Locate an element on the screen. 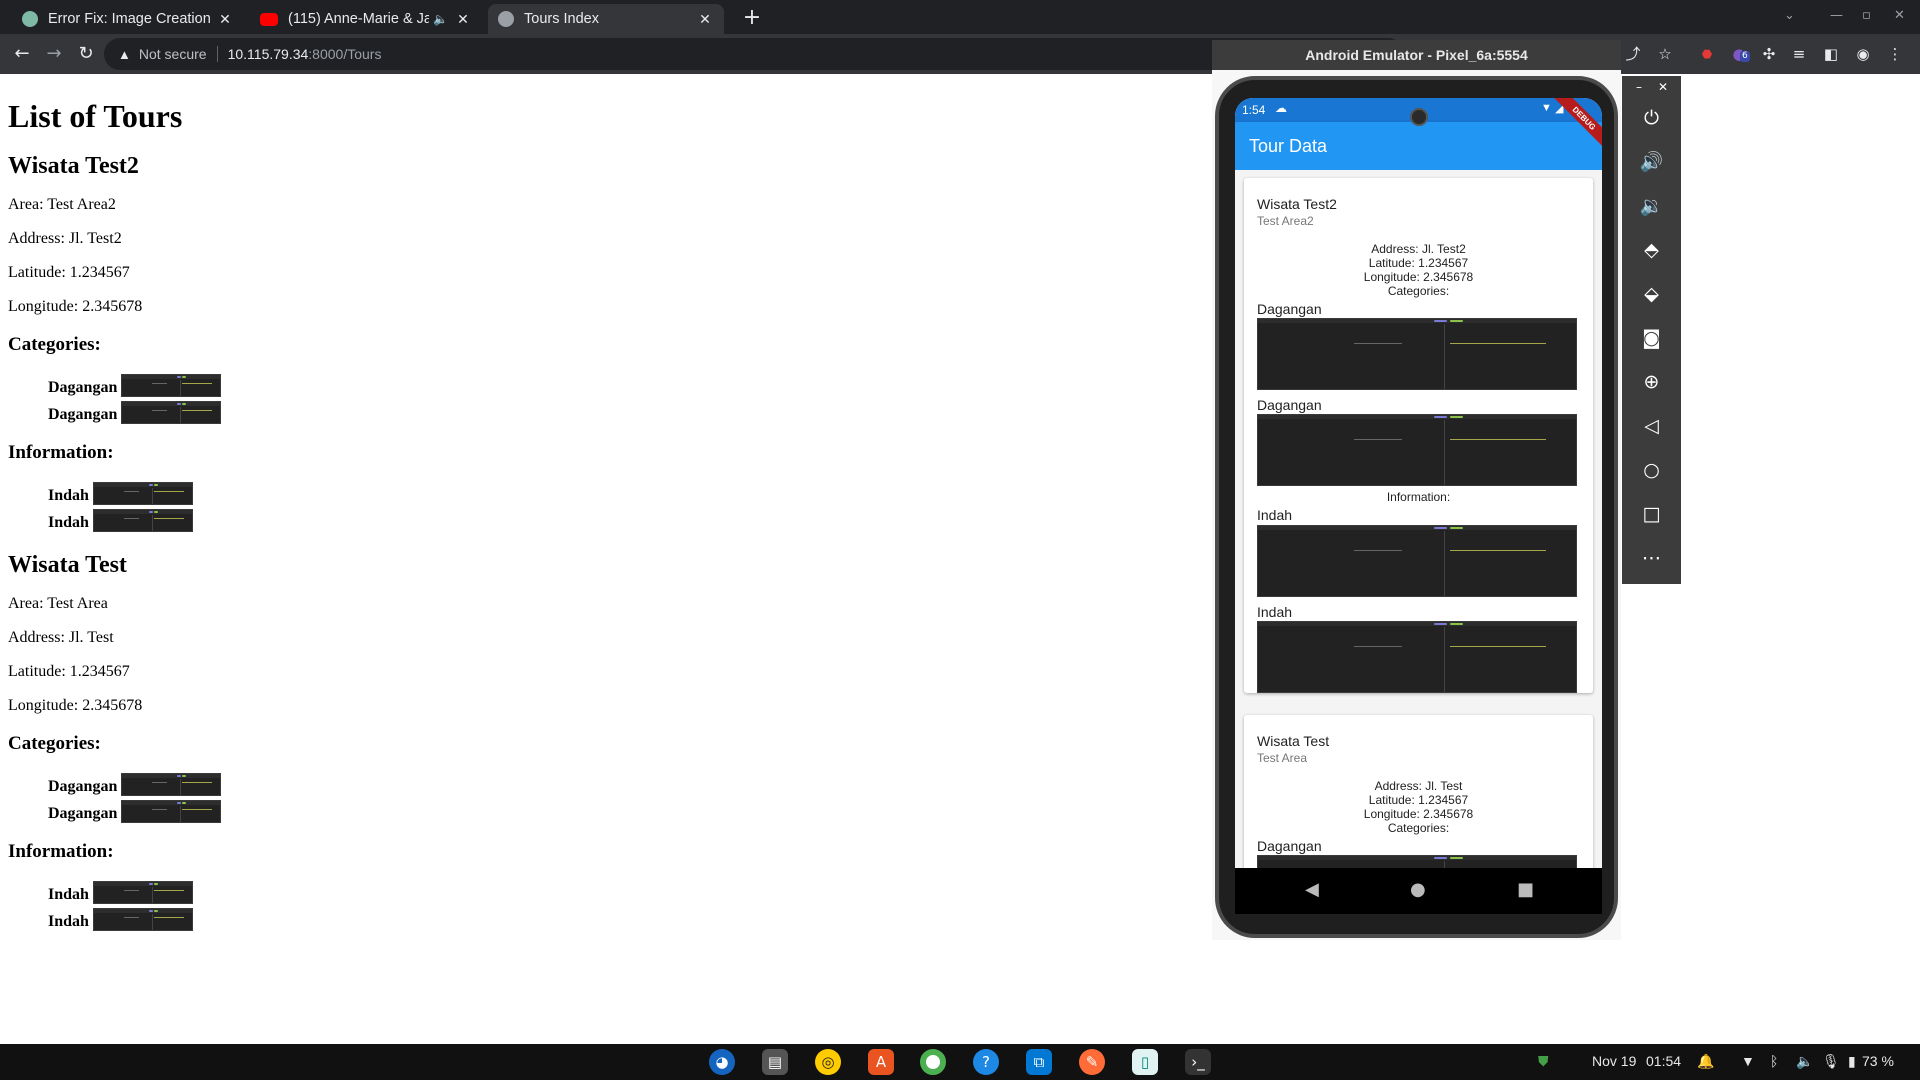  panel-close-icon: ✕ is located at coordinates (1663, 87).